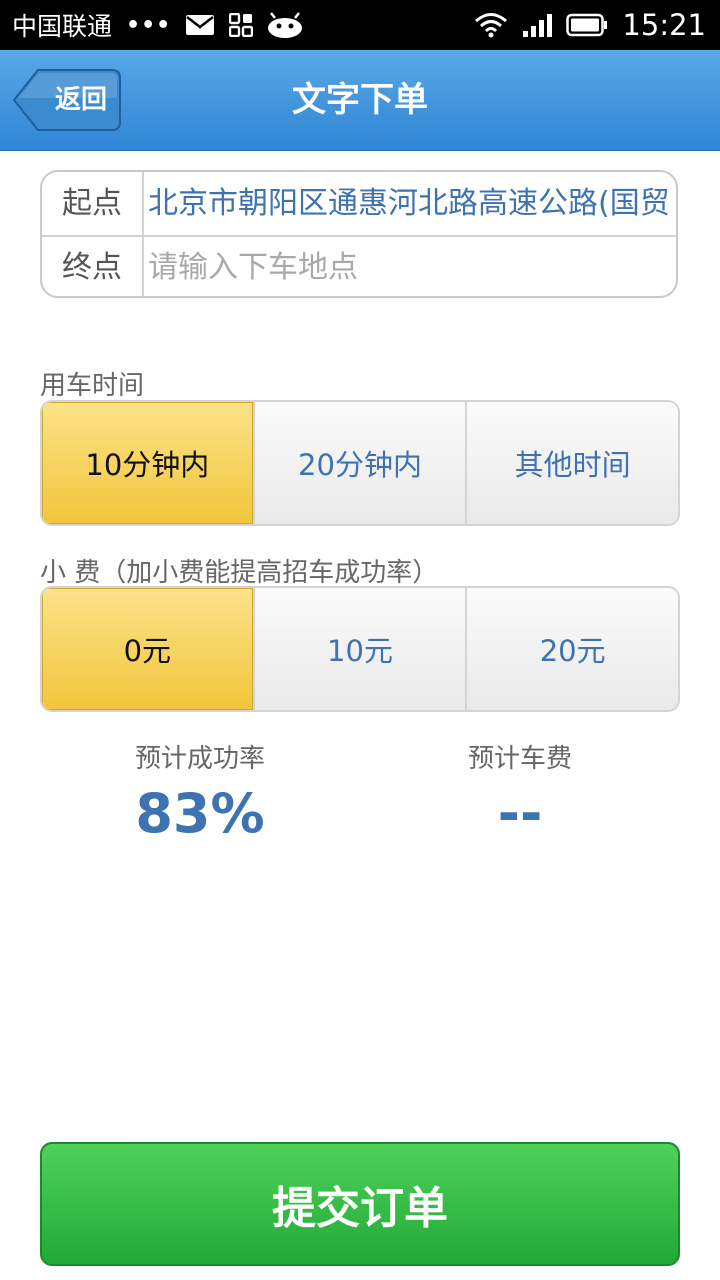  I want to click on end-label: 终点, so click(93, 266).